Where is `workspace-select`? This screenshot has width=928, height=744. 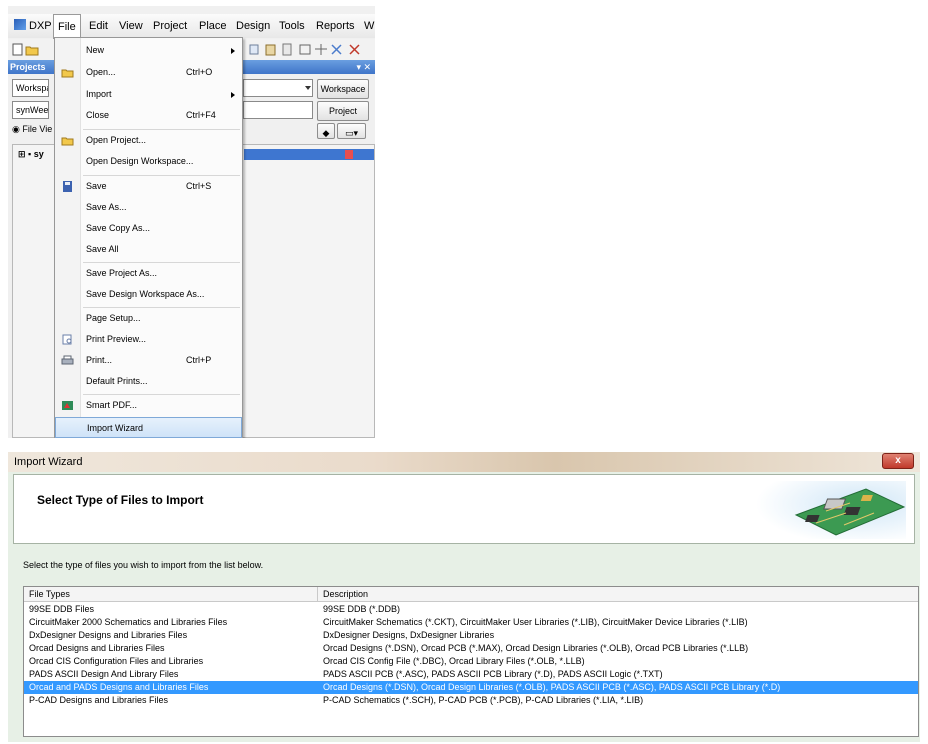 workspace-select is located at coordinates (278, 88).